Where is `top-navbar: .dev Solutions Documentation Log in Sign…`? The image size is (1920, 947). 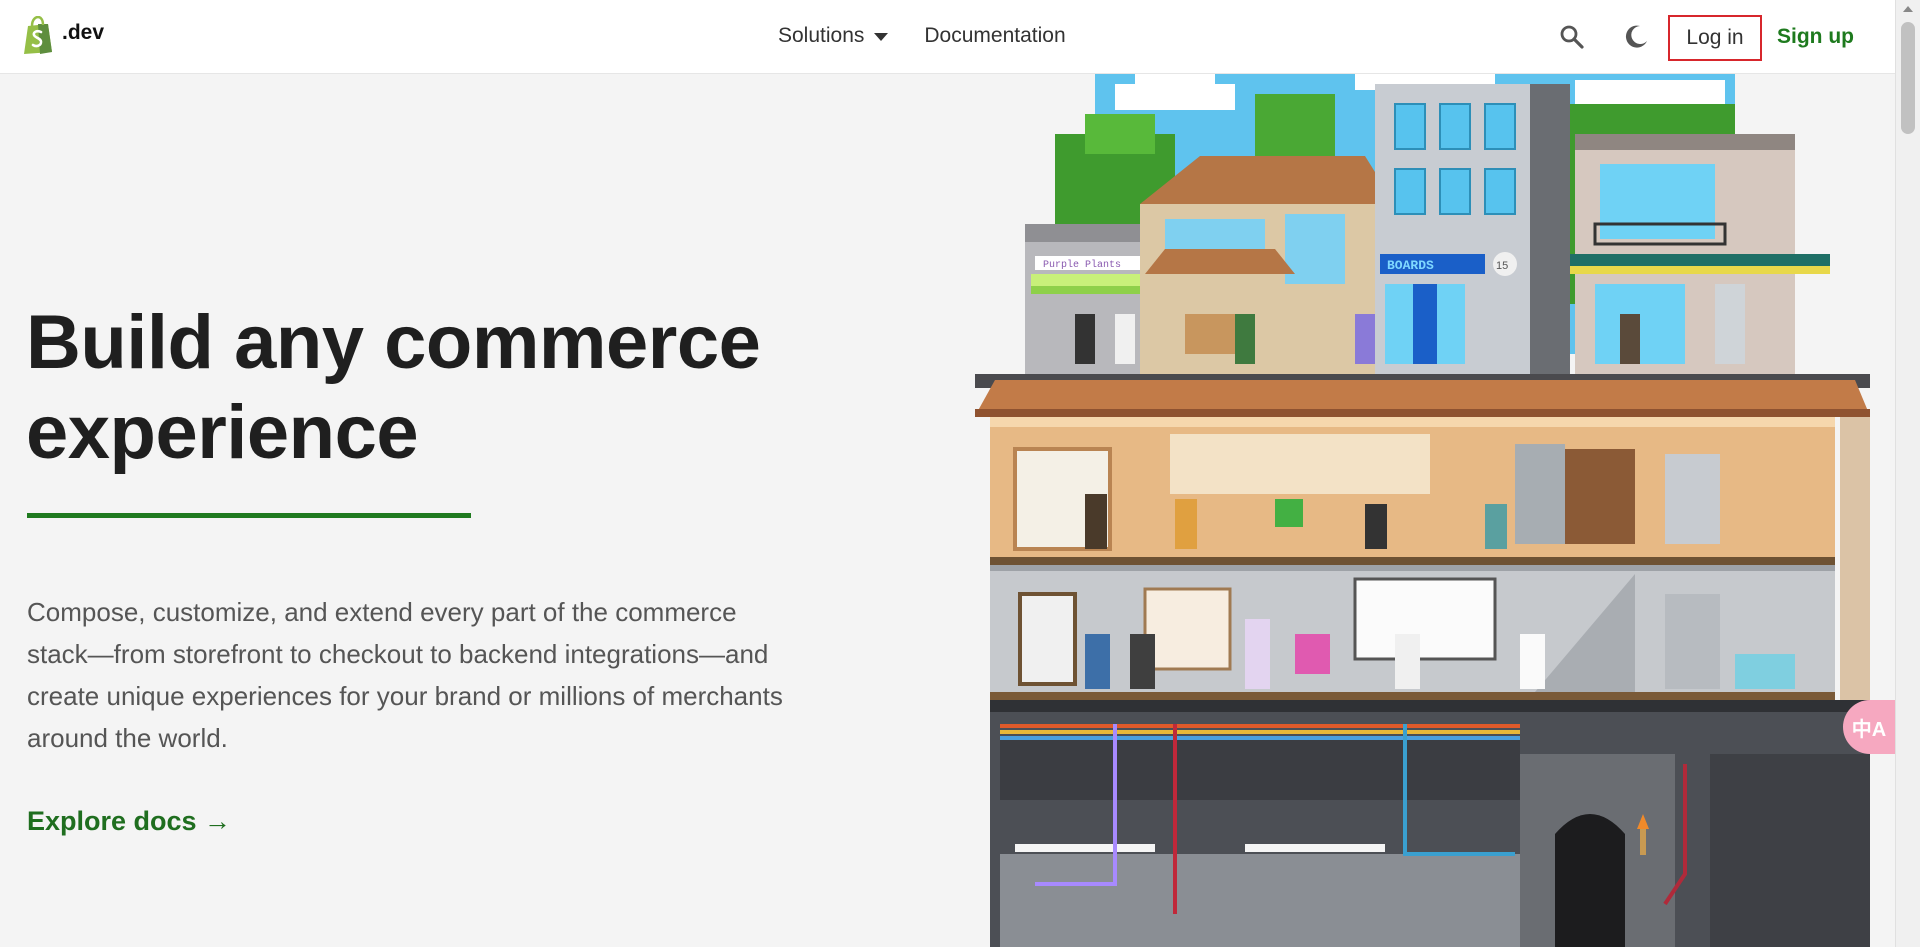
top-navbar: .dev Solutions Documentation Log in Sign… is located at coordinates (947, 37).